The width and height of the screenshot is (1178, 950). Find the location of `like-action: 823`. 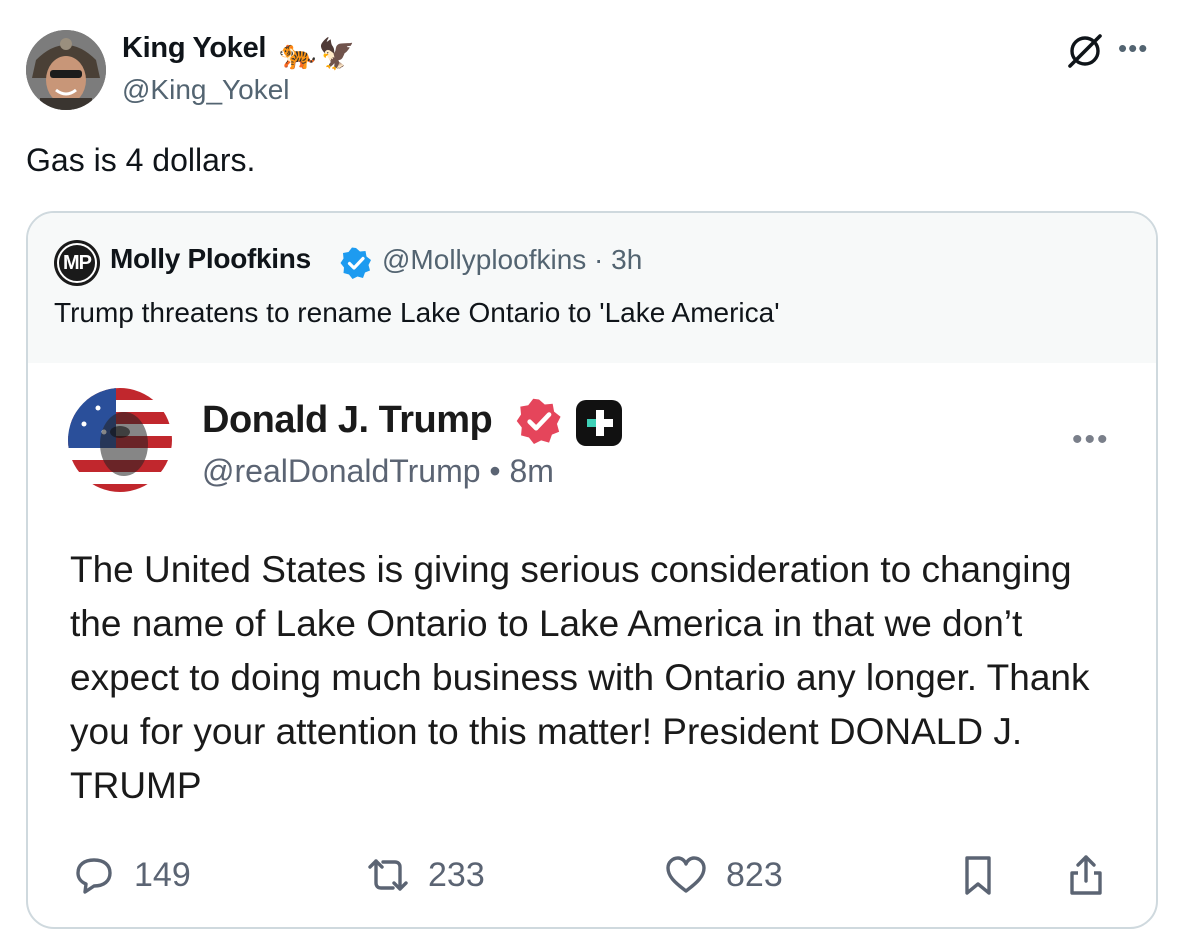

like-action: 823 is located at coordinates (723, 875).